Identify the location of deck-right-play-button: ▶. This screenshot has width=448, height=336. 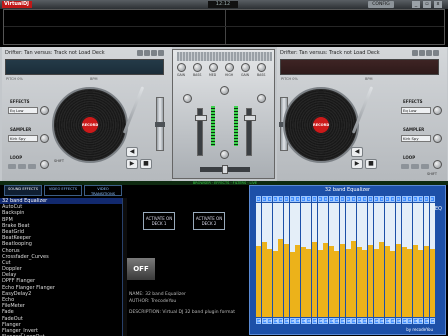
(357, 164).